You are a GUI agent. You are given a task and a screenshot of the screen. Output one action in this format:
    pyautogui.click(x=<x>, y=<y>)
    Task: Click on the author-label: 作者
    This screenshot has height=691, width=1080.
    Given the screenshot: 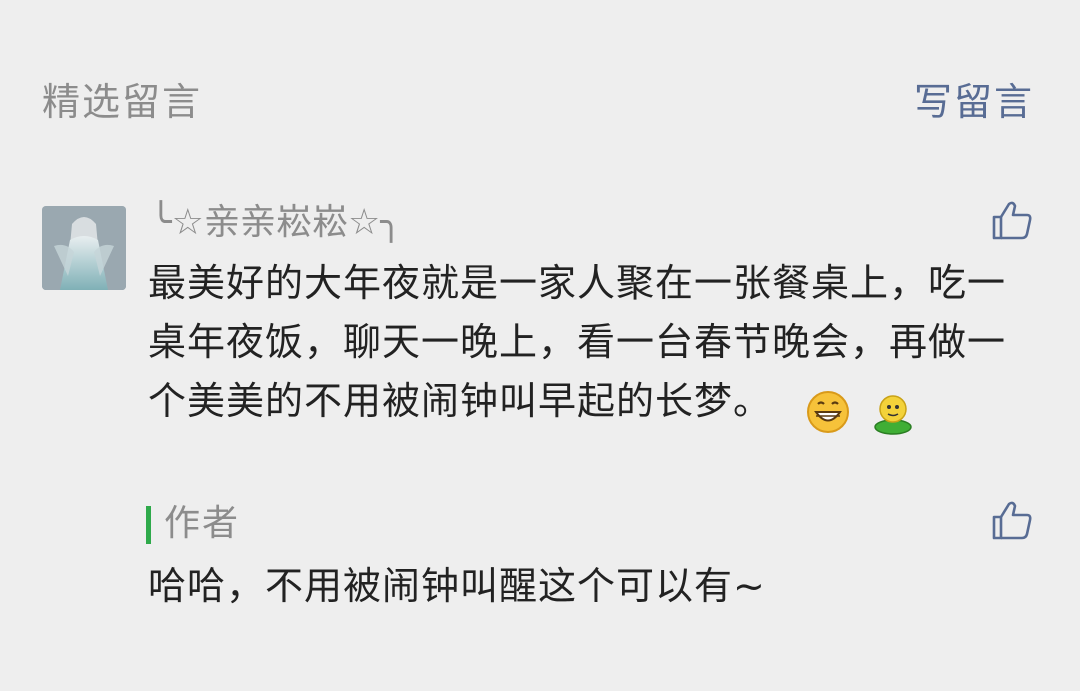 What is the action you would take?
    pyautogui.click(x=202, y=523)
    